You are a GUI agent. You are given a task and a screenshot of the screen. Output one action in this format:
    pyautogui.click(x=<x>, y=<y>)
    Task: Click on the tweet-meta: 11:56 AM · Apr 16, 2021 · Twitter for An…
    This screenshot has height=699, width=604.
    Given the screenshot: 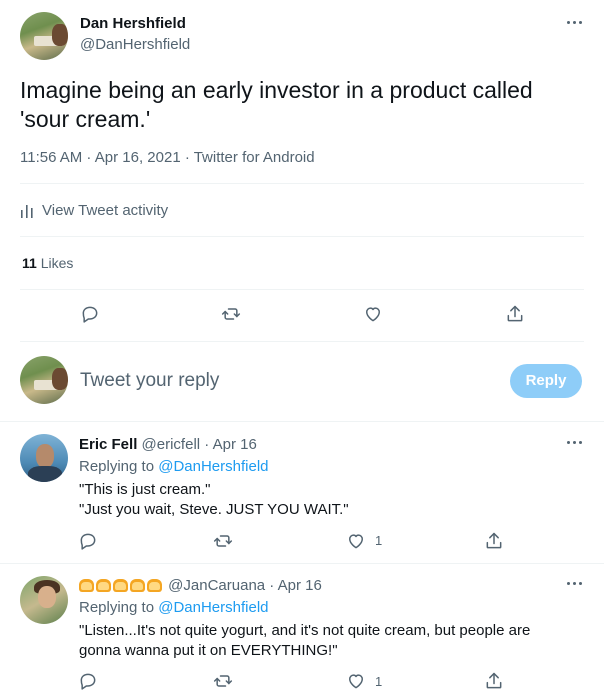 What is the action you would take?
    pyautogui.click(x=167, y=157)
    